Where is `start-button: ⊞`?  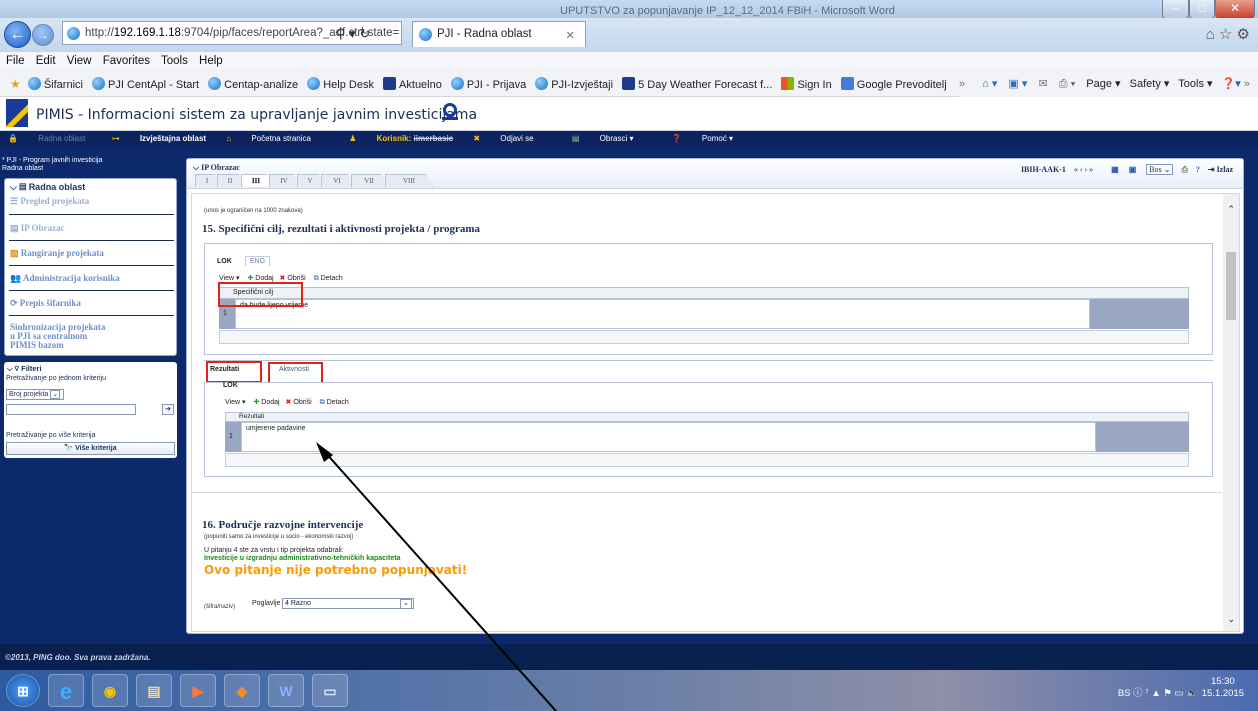
start-button: ⊞ is located at coordinates (23, 690).